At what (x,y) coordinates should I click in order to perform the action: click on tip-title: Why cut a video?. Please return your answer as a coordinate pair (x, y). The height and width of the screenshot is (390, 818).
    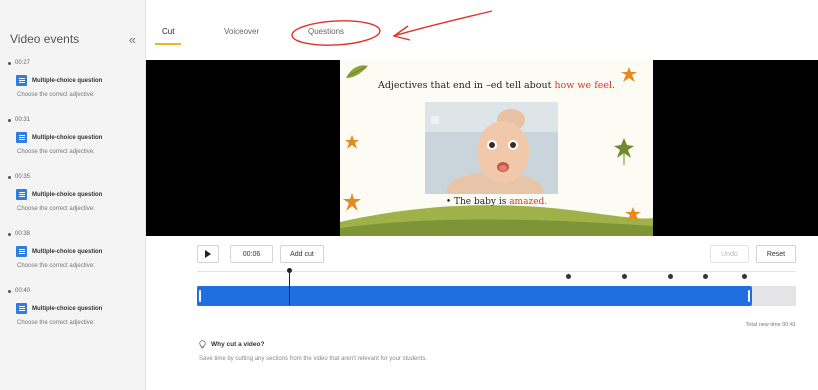
    Looking at the image, I should click on (238, 344).